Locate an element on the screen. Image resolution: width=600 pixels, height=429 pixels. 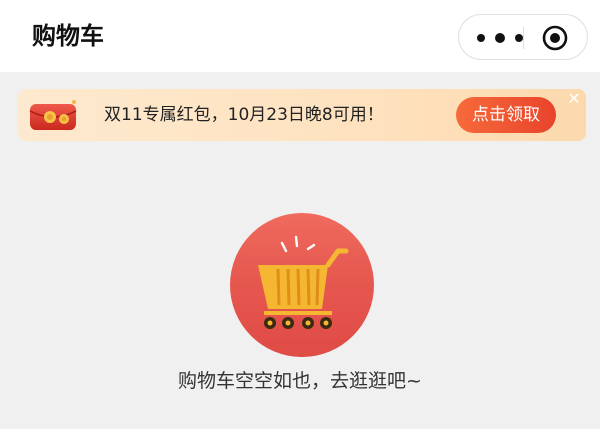
more-dots-icon is located at coordinates (500, 38).